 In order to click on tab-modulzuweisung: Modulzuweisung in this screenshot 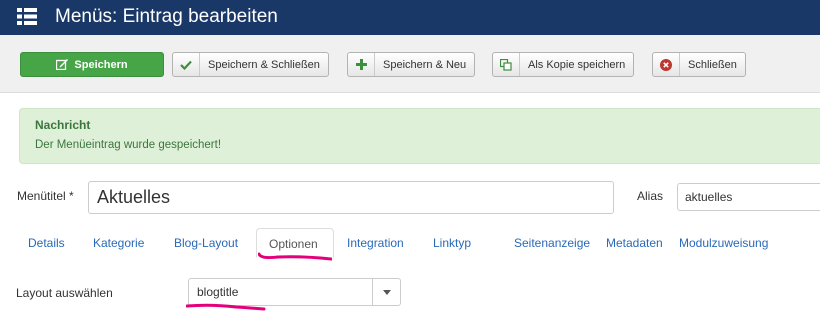, I will do `click(723, 243)`.